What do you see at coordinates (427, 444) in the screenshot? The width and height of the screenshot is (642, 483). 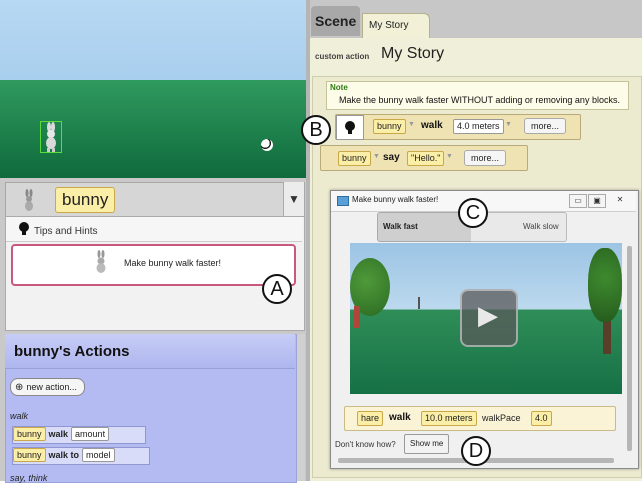 I see `show-me-button: Show me` at bounding box center [427, 444].